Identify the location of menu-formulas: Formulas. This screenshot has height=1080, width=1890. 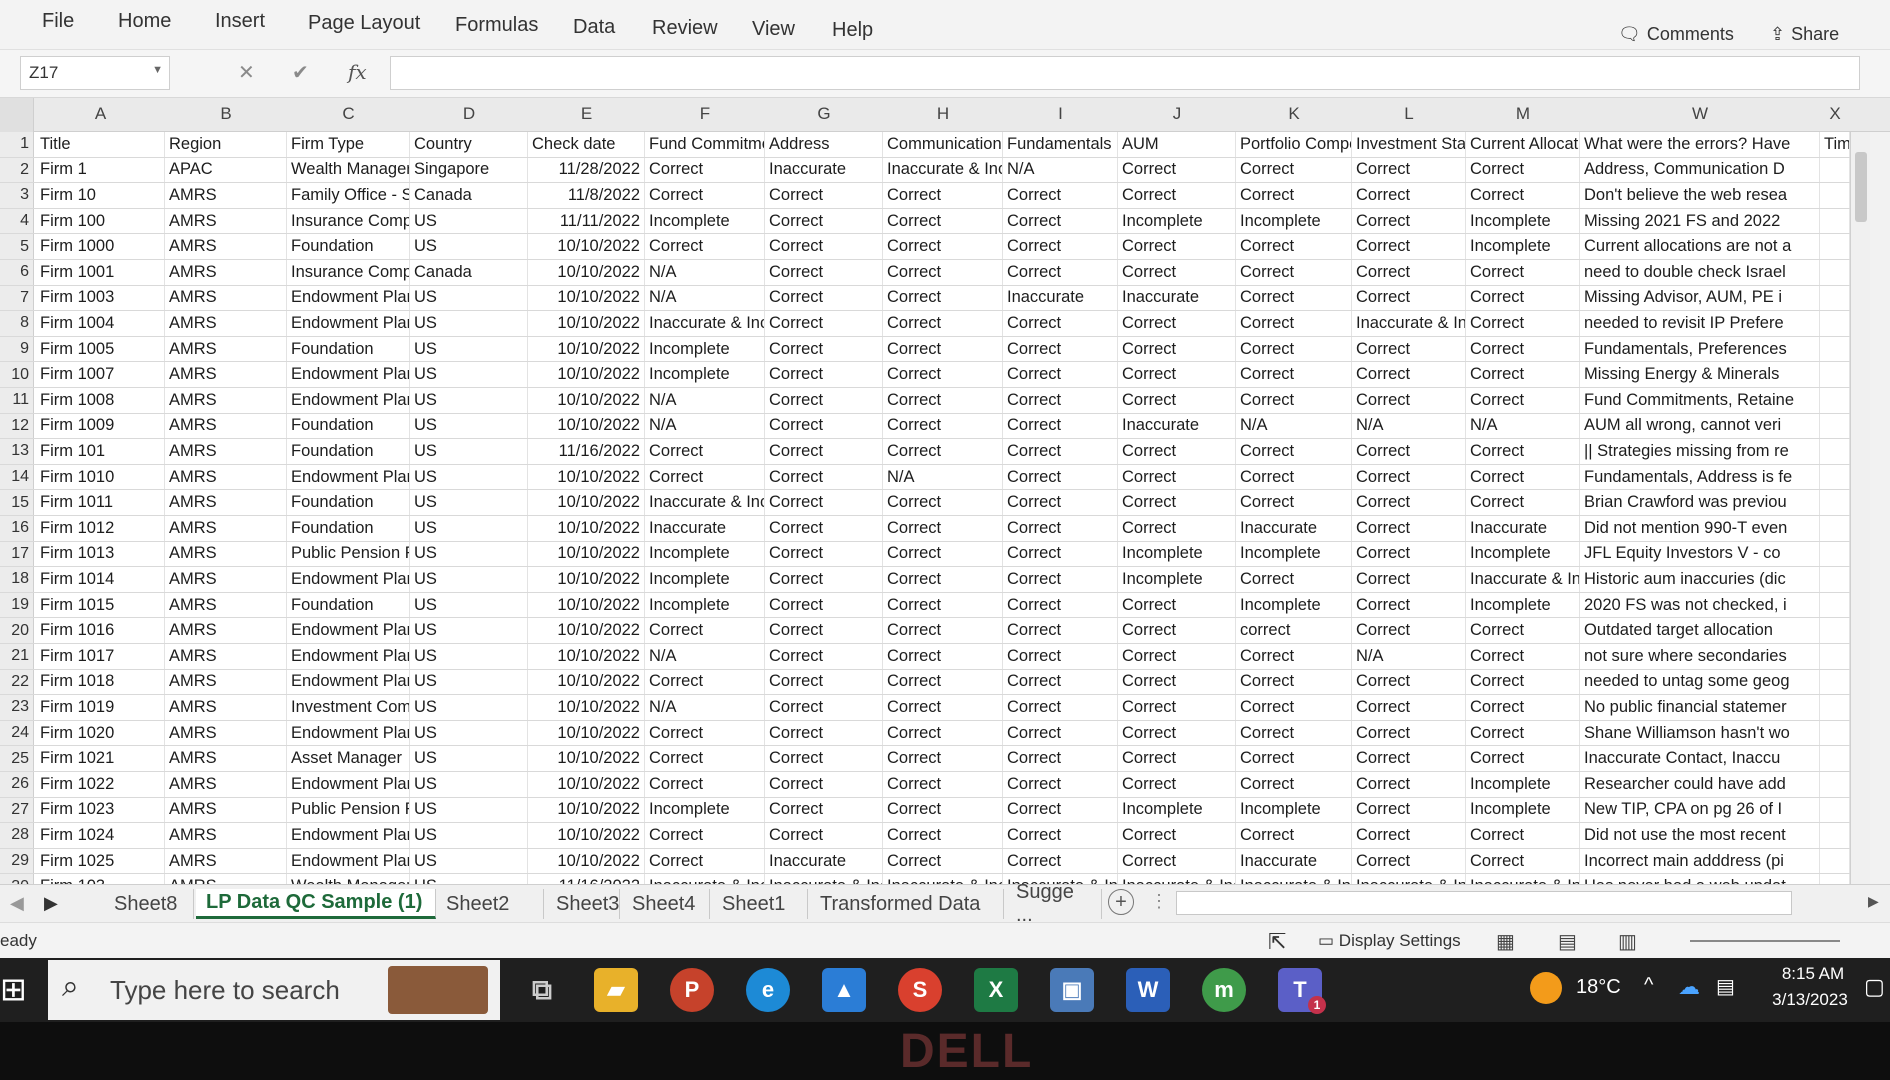
(496, 25).